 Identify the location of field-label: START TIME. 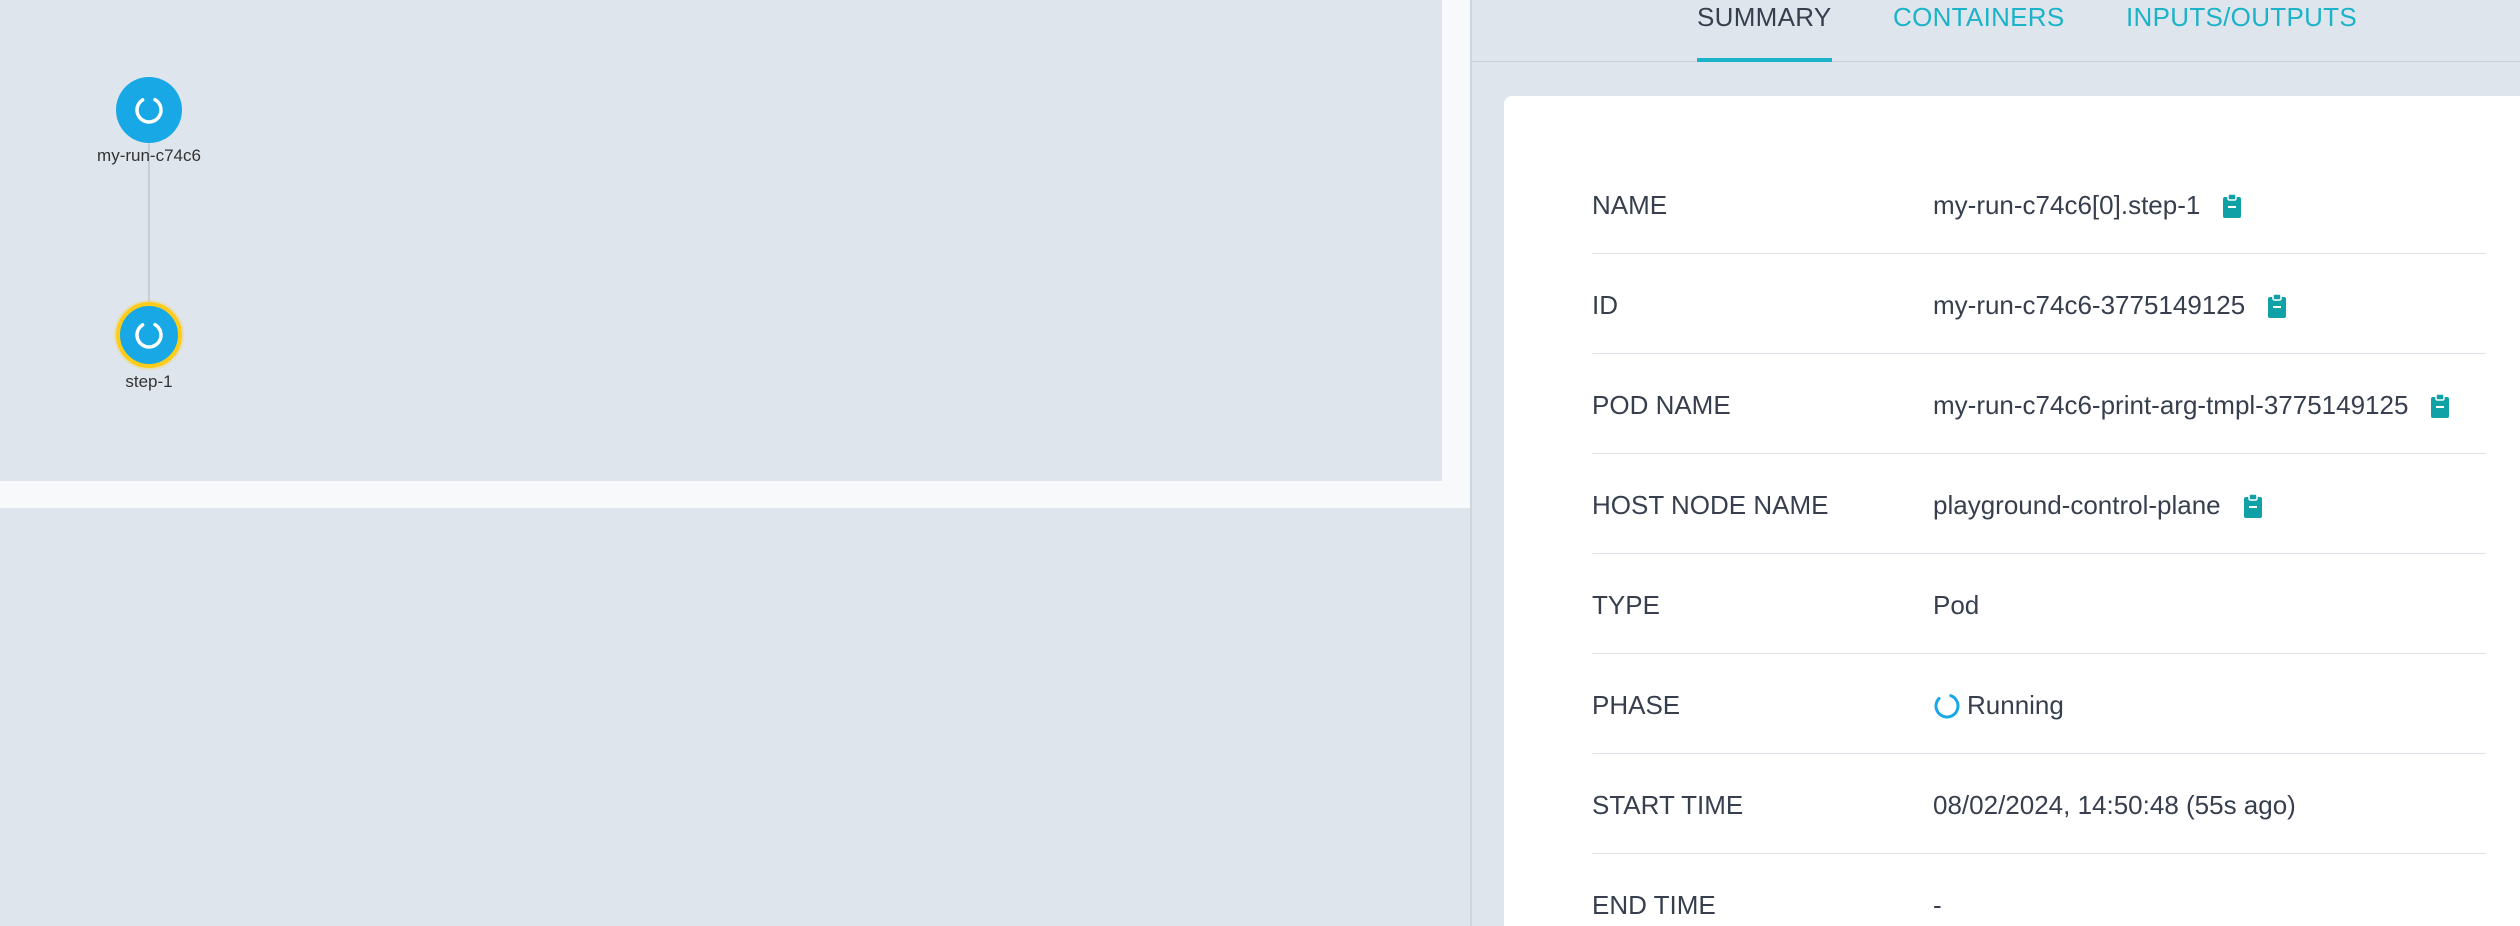
(1668, 805).